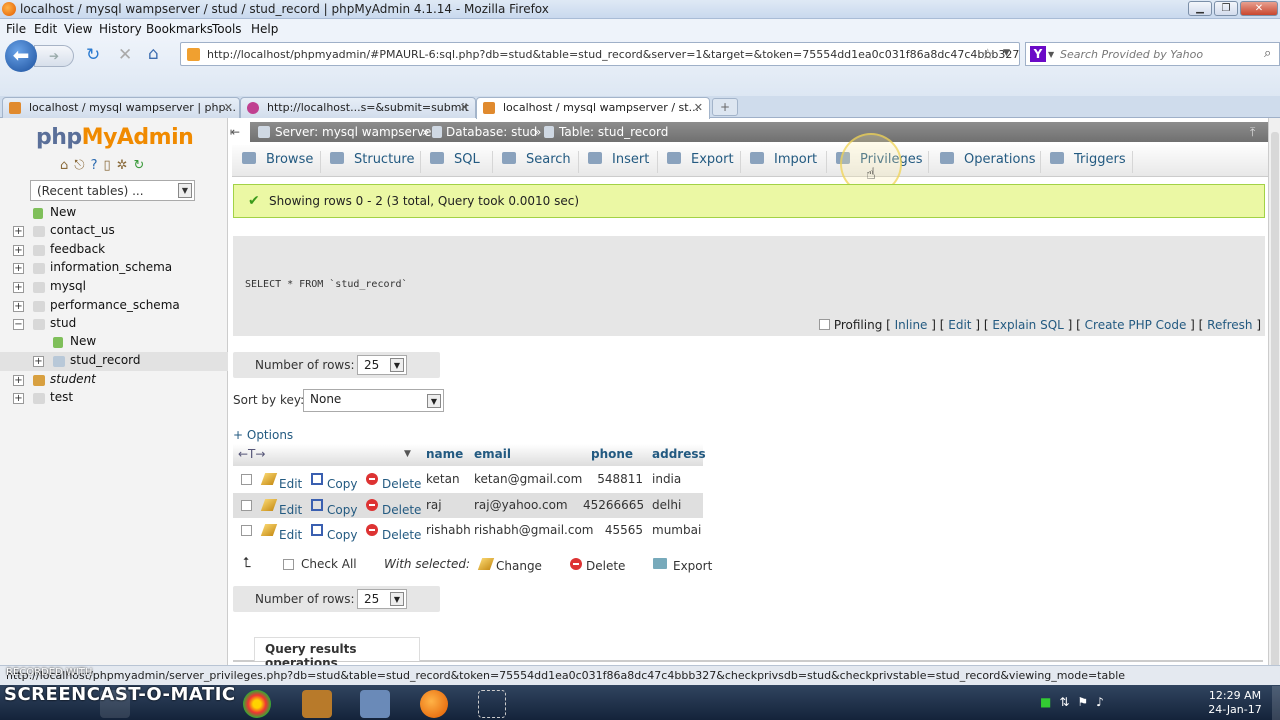 The image size is (1280, 720). Describe the element at coordinates (434, 505) in the screenshot. I see `cell-name: raj` at that location.